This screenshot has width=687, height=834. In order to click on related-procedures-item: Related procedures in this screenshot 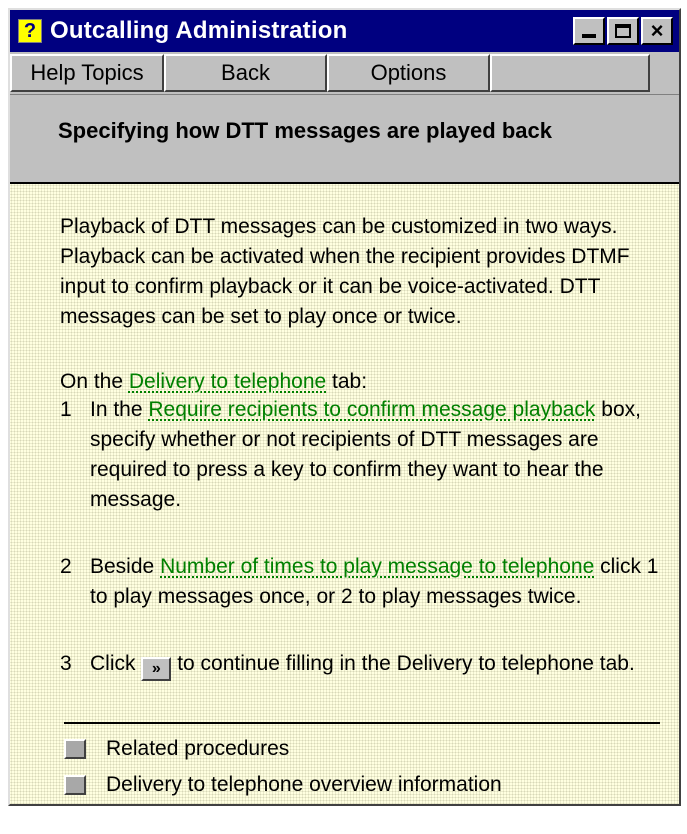, I will do `click(176, 749)`.